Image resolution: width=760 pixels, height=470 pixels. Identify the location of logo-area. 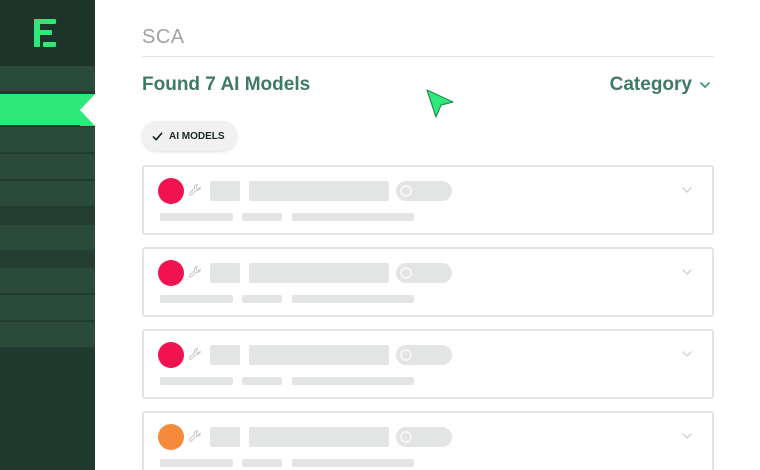
(47, 33).